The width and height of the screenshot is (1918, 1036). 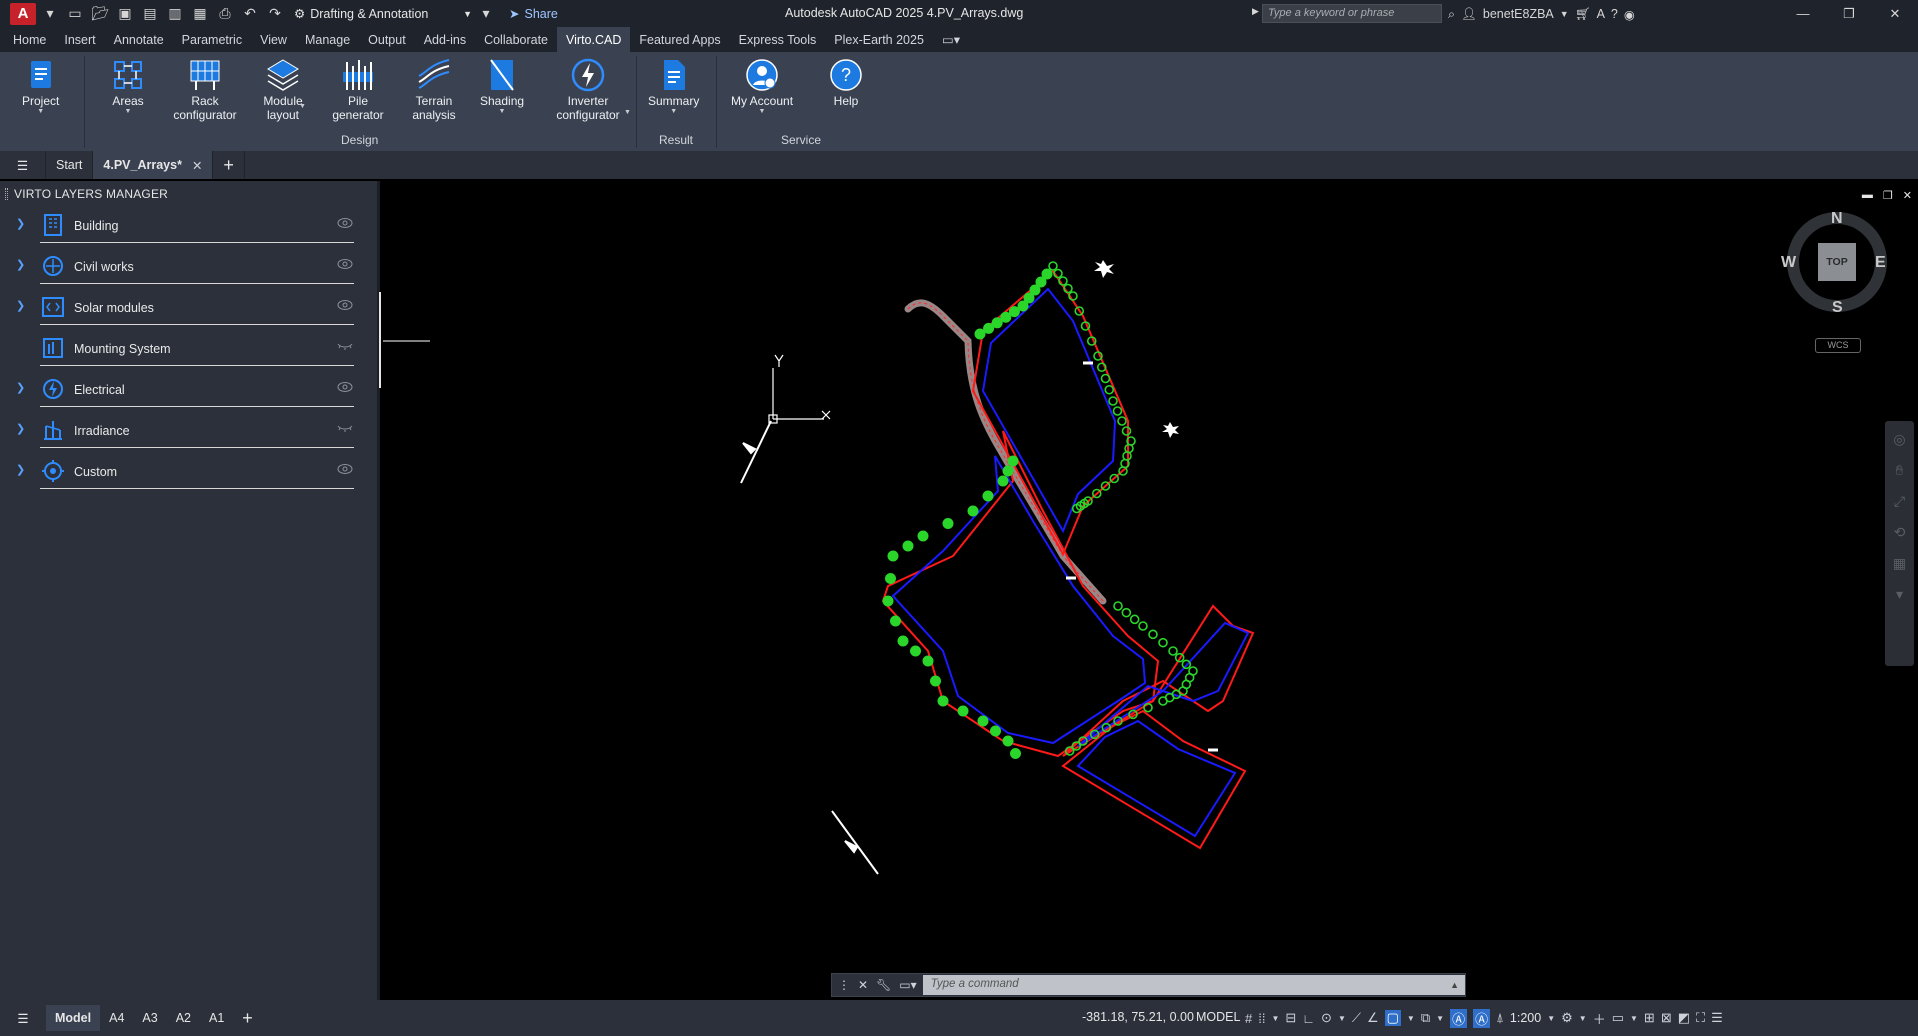 I want to click on pile-generator-button: Pile generator, so click(x=358, y=90).